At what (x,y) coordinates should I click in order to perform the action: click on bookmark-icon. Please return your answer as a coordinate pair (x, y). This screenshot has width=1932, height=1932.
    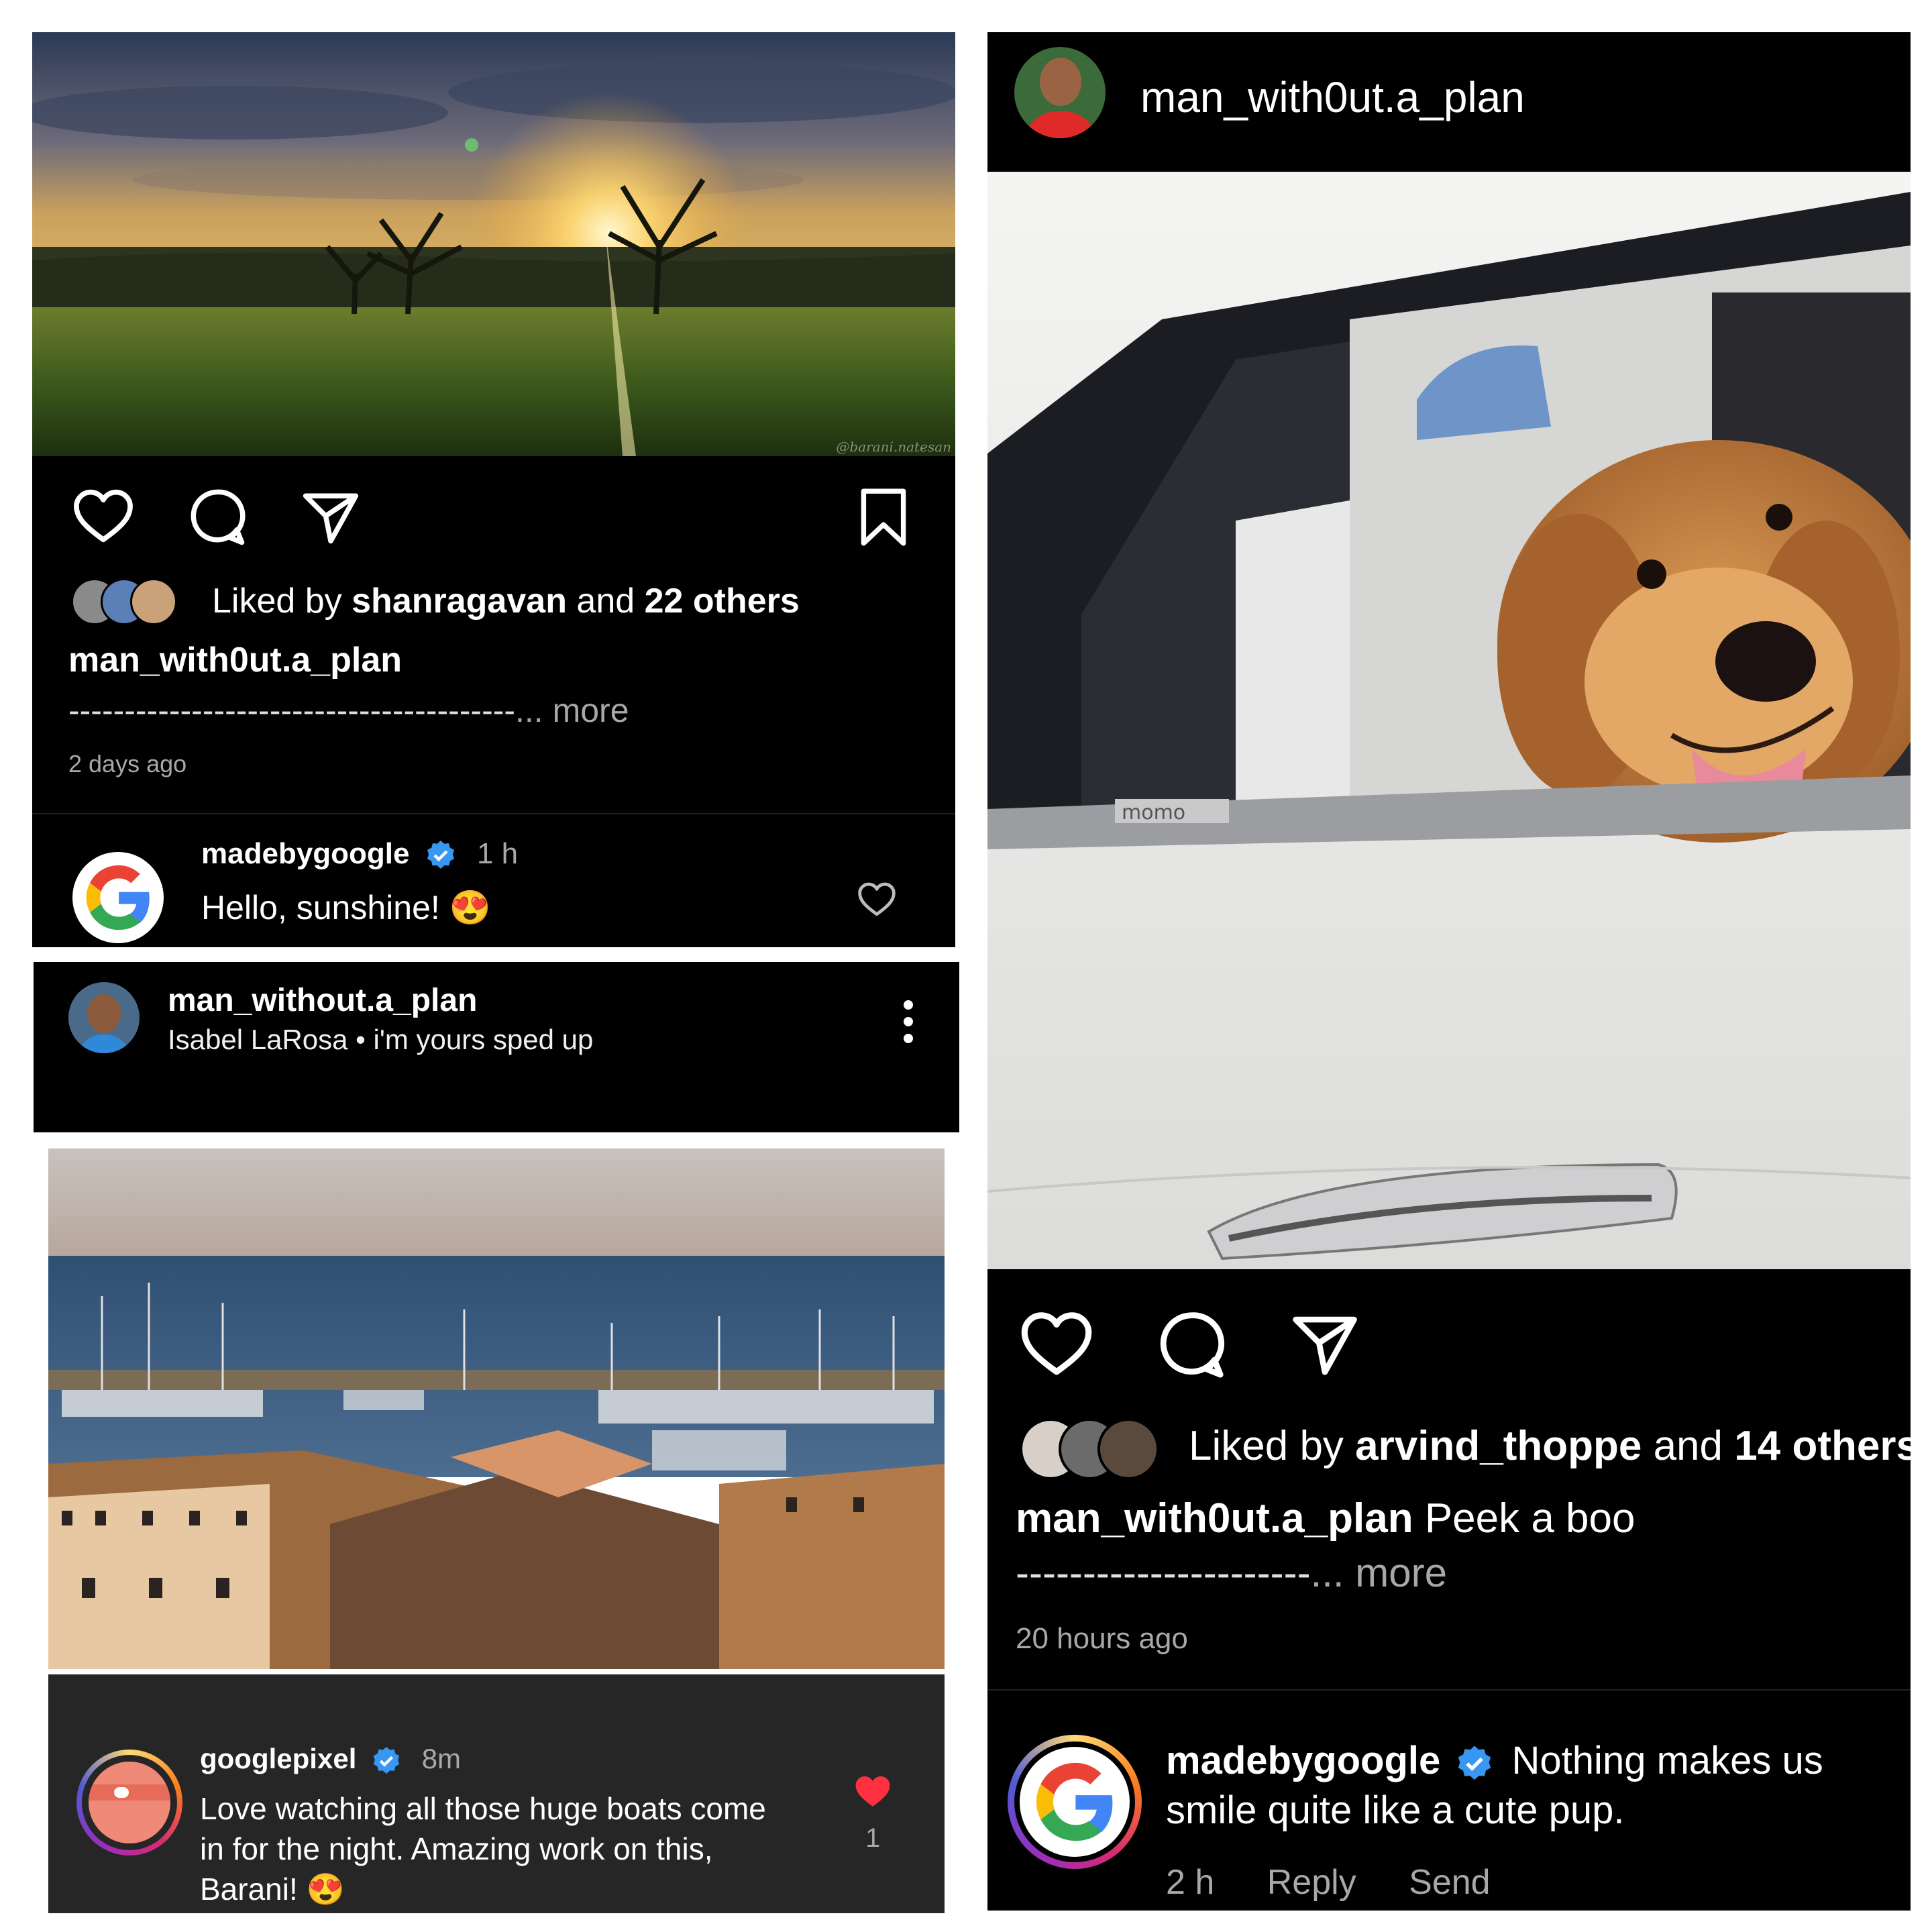
    Looking at the image, I should click on (883, 517).